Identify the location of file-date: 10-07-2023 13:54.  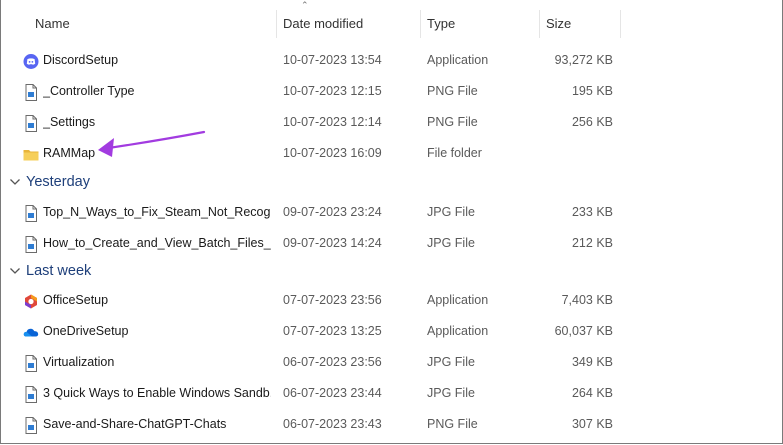
(332, 60).